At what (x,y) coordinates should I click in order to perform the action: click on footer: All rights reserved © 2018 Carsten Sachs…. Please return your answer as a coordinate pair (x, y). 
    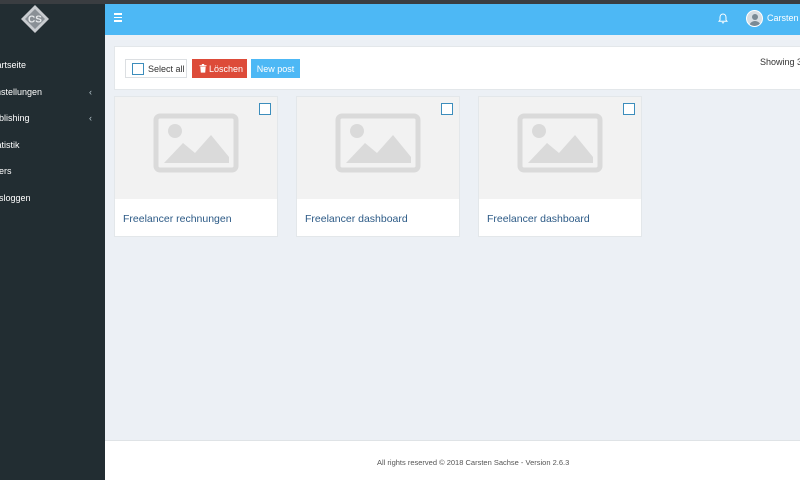
    Looking at the image, I should click on (452, 460).